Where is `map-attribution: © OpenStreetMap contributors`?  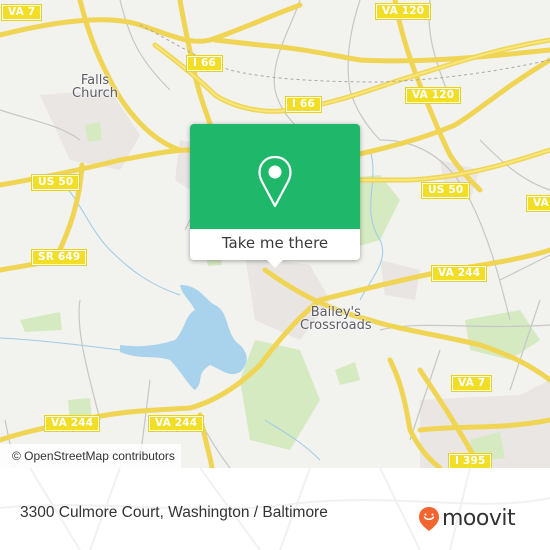
map-attribution: © OpenStreetMap contributors is located at coordinates (90, 456).